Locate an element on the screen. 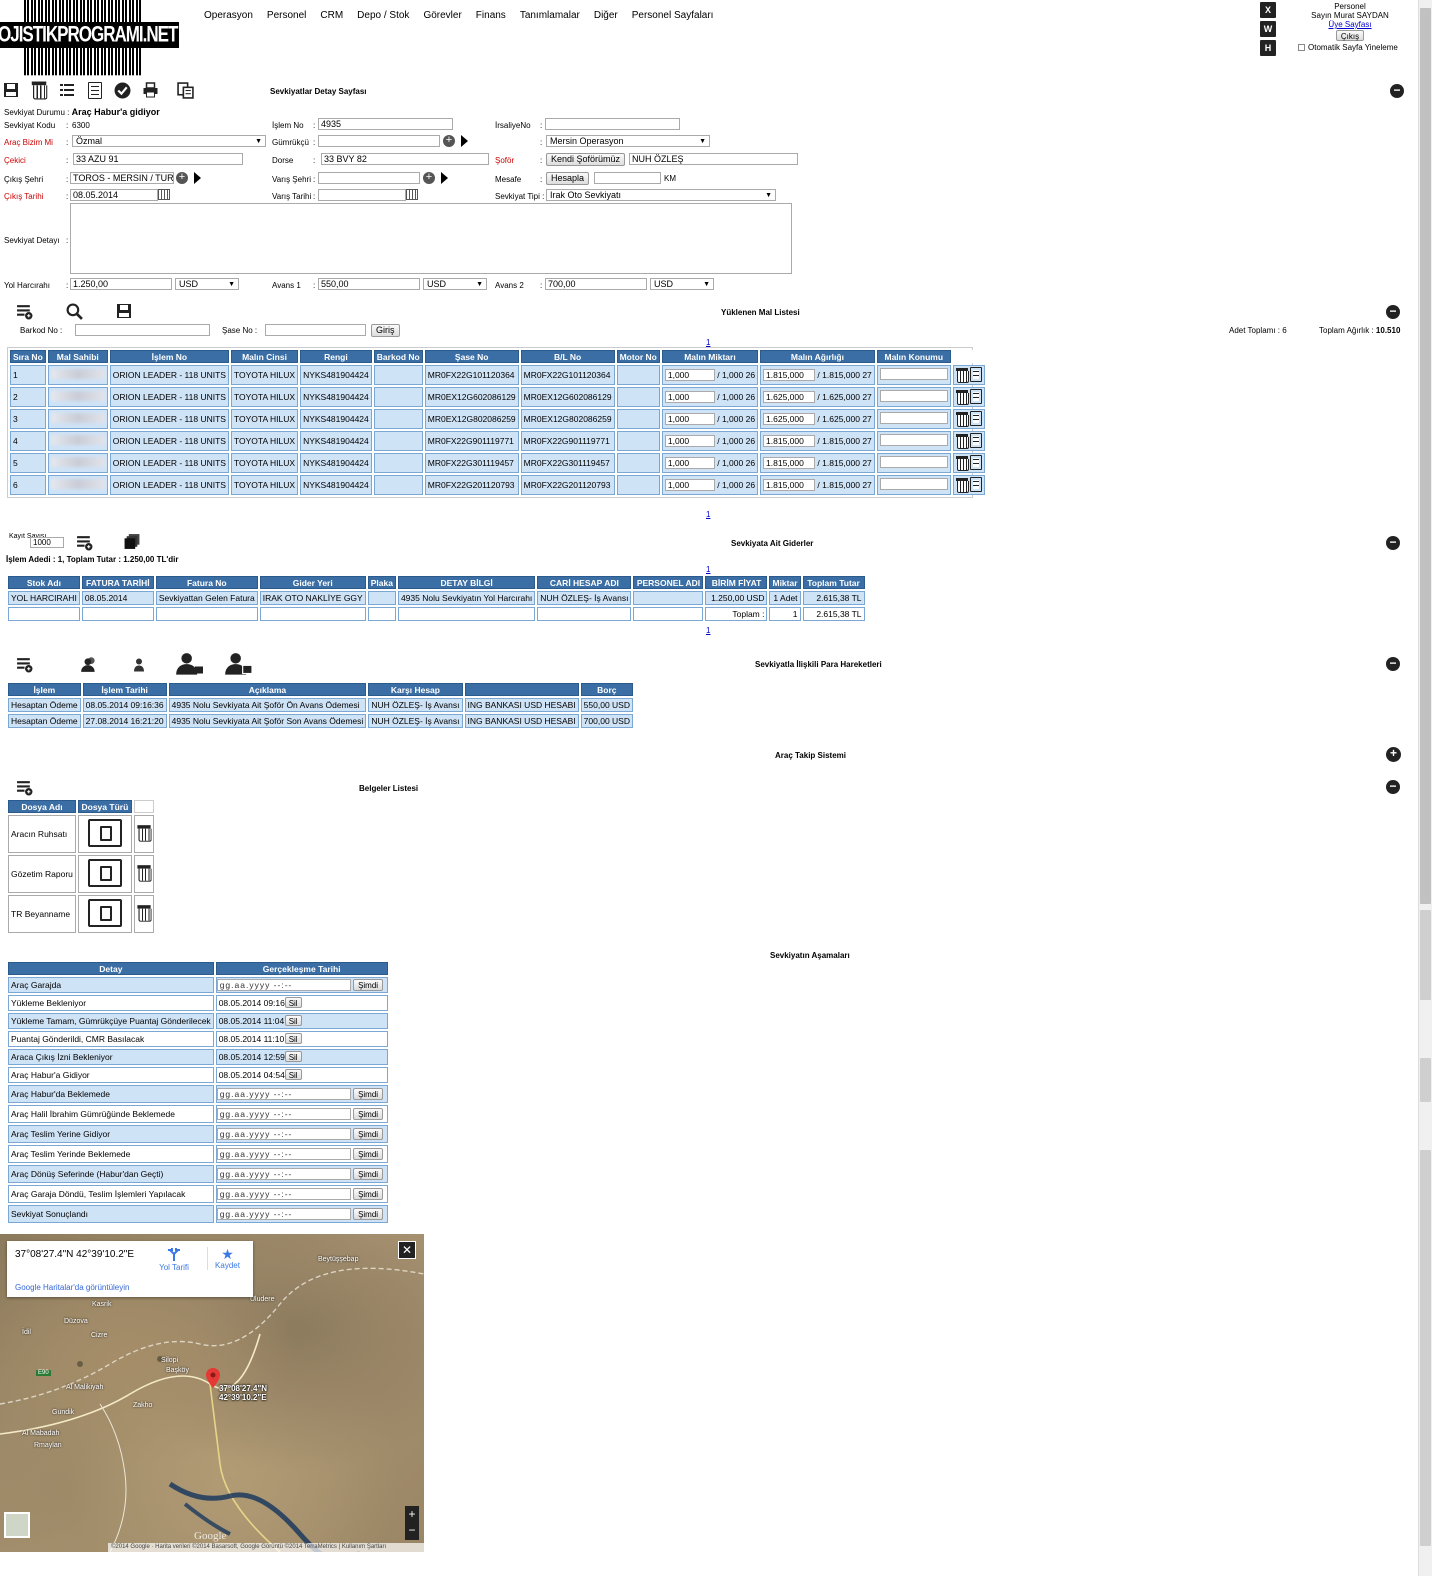 The image size is (1440, 1576). delete-icon is located at coordinates (39, 90).